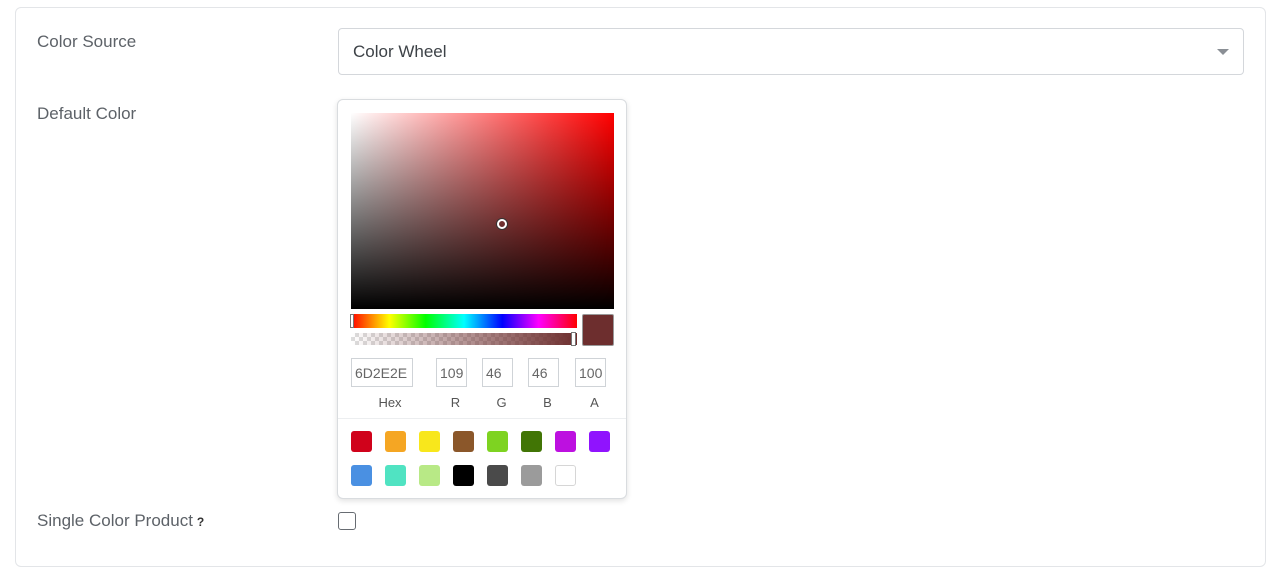 The height and width of the screenshot is (567, 1280). I want to click on alpha-input, so click(590, 372).